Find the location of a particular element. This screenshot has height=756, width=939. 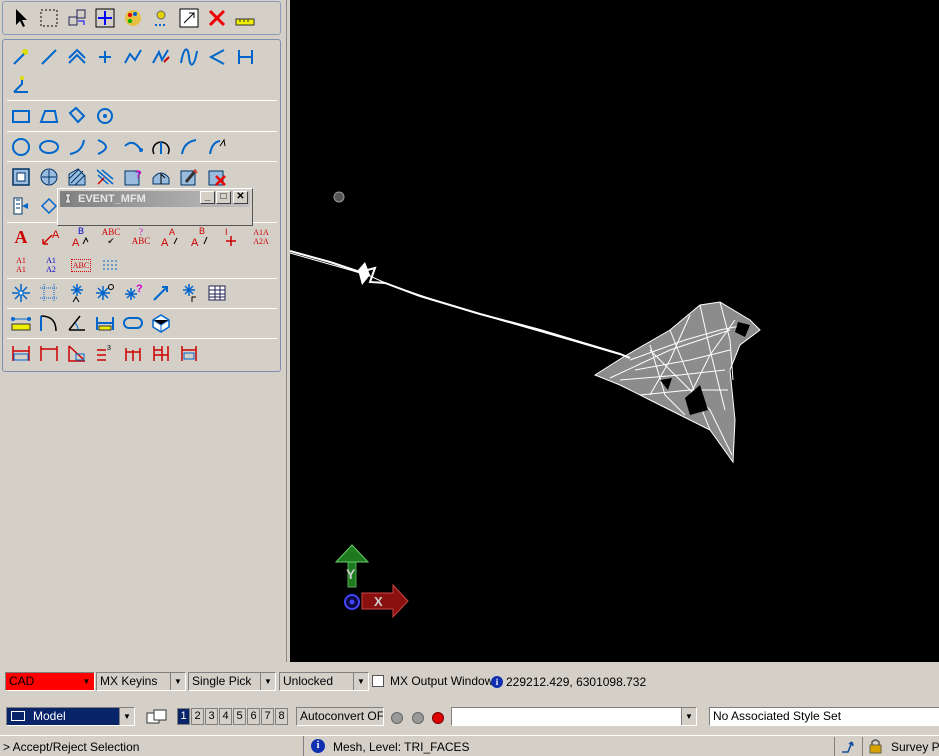

arc-center-icon is located at coordinates (161, 147).